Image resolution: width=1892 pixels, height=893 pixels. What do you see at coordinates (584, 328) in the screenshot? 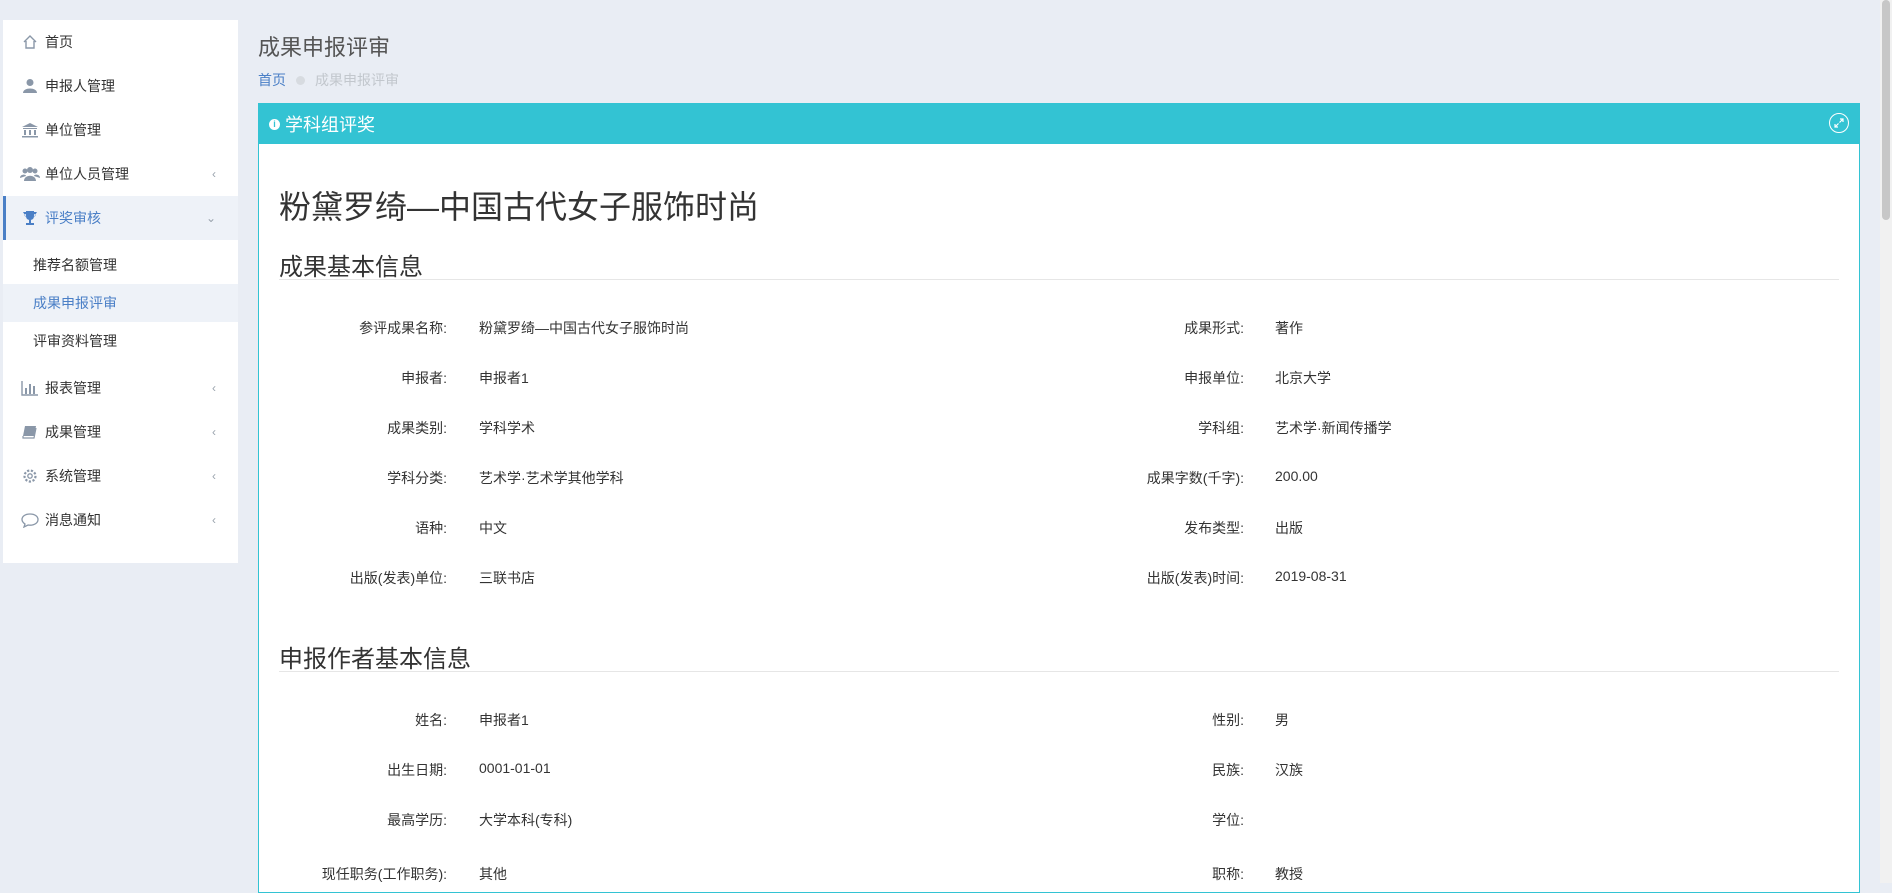
I see `field-value: 粉黛罗绮—中国古代女子服饰时尚` at bounding box center [584, 328].